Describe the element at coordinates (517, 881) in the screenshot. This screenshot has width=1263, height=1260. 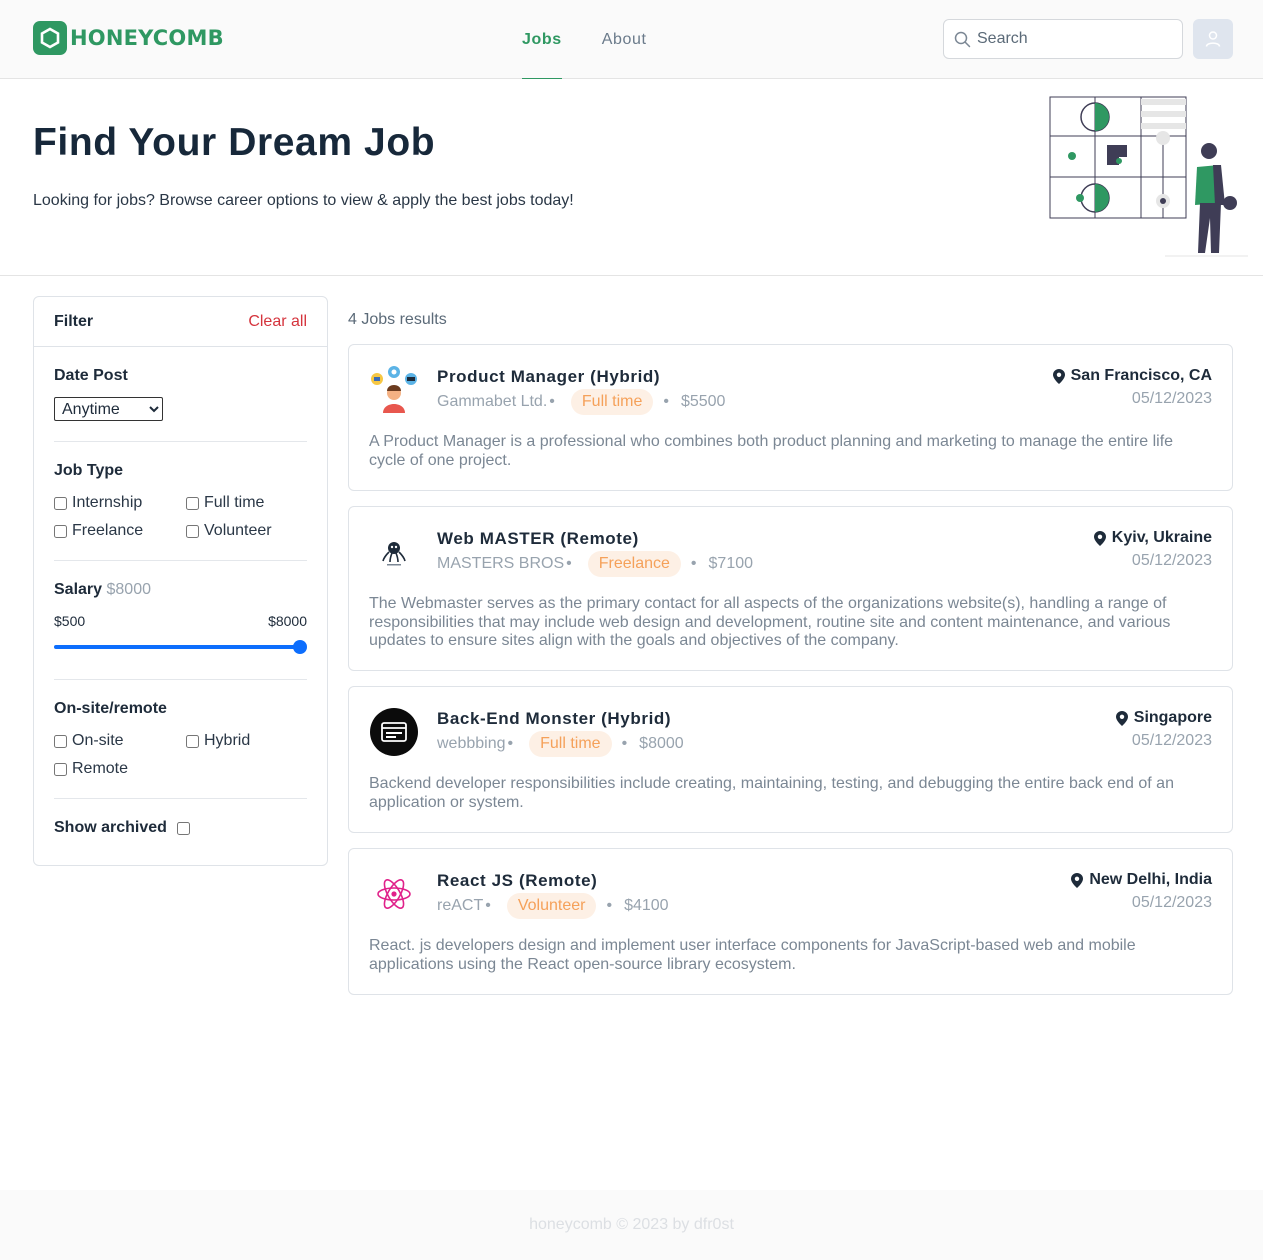
I see `job-title: React JS (Remote)` at that location.